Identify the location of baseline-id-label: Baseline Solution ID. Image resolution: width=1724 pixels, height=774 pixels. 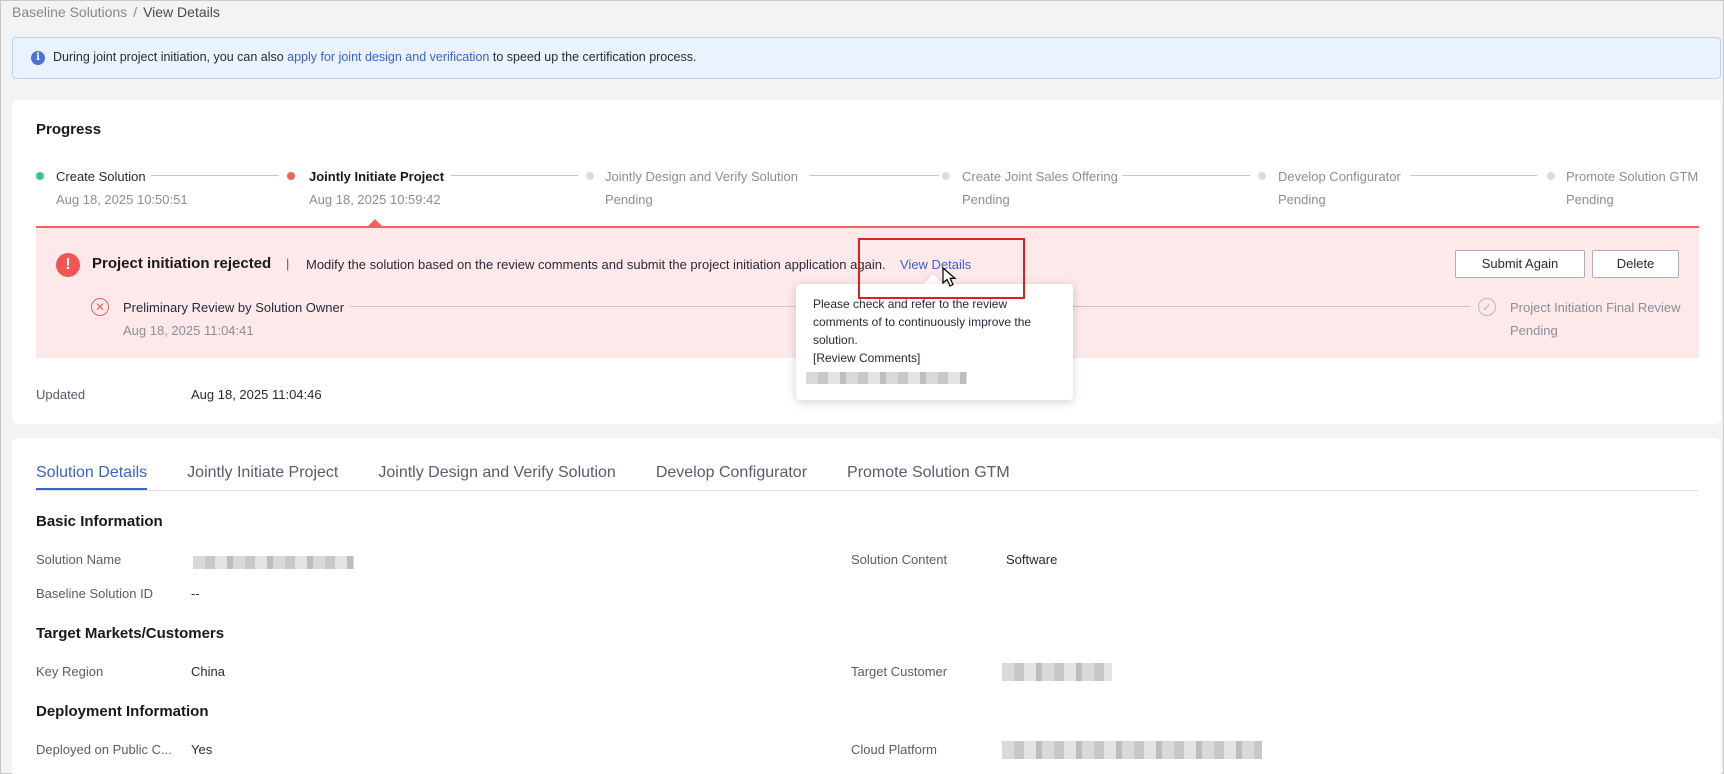
(95, 593).